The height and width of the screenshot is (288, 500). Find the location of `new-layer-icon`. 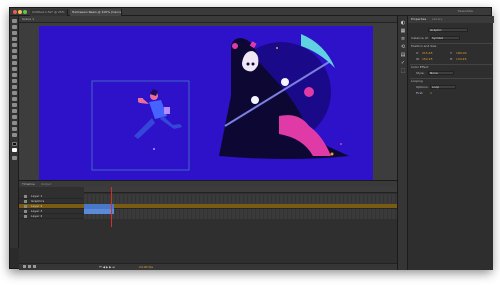

new-layer-icon is located at coordinates (24, 266).